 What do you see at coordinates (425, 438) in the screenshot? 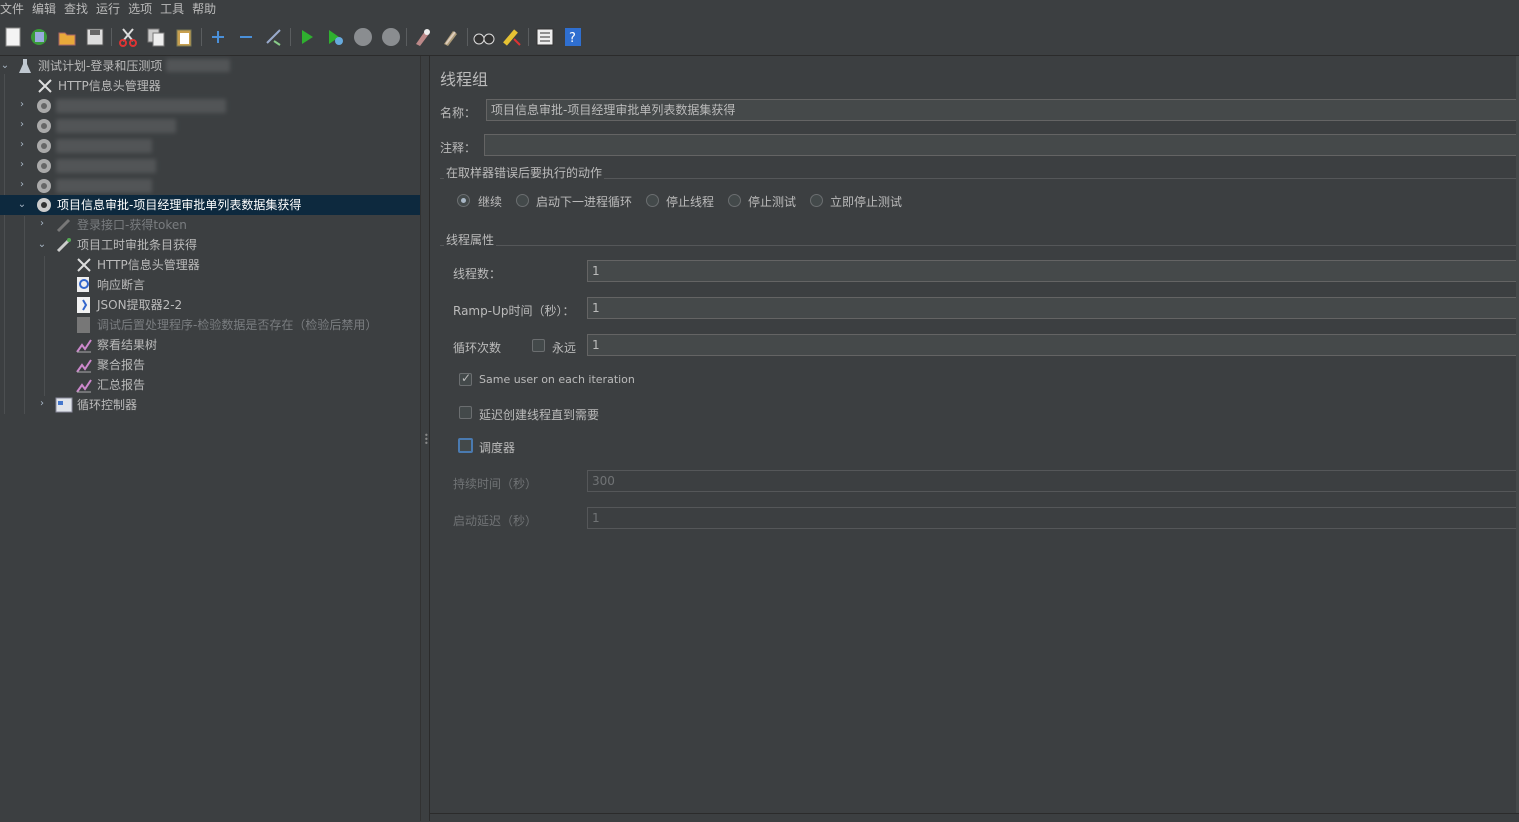
I see `splitter-handle: • • •` at bounding box center [425, 438].